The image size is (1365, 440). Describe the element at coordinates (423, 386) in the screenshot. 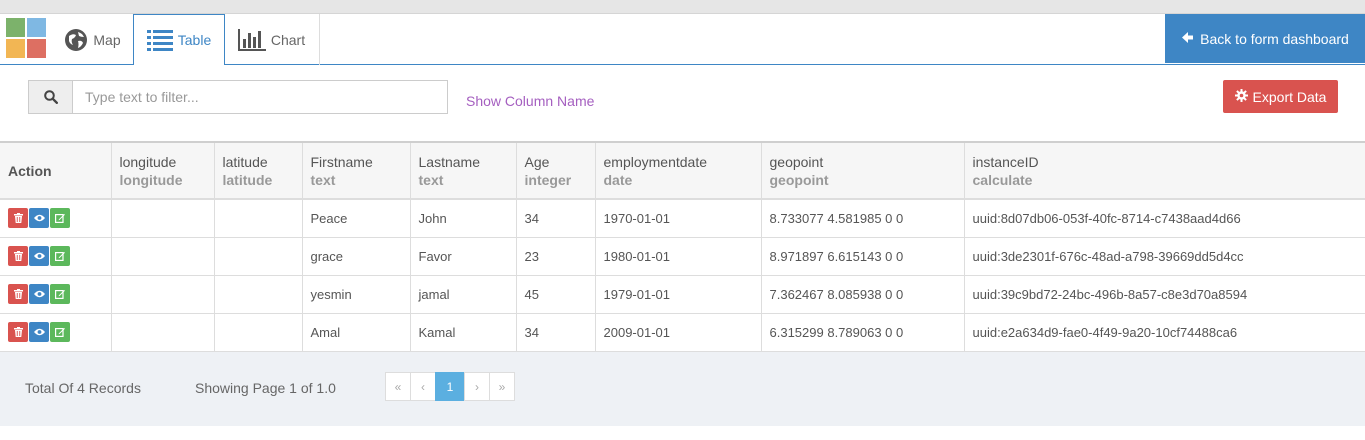

I see `prev-page-button: ‹` at that location.